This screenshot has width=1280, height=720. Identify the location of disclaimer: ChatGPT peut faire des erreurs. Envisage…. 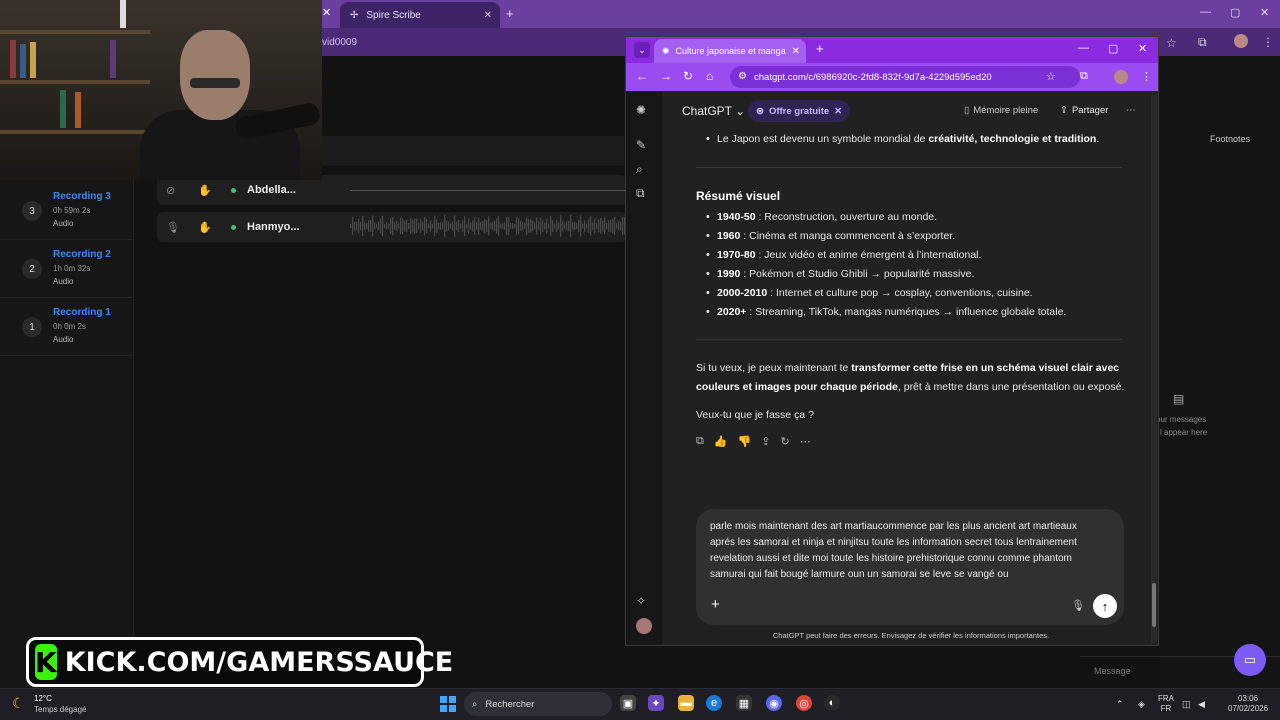
(911, 635).